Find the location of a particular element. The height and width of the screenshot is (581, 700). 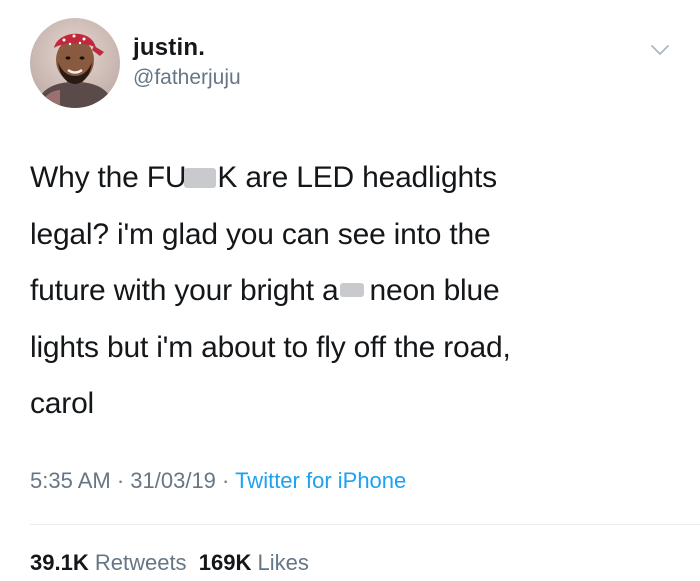

tweet-date: 31/03/19 is located at coordinates (173, 480).